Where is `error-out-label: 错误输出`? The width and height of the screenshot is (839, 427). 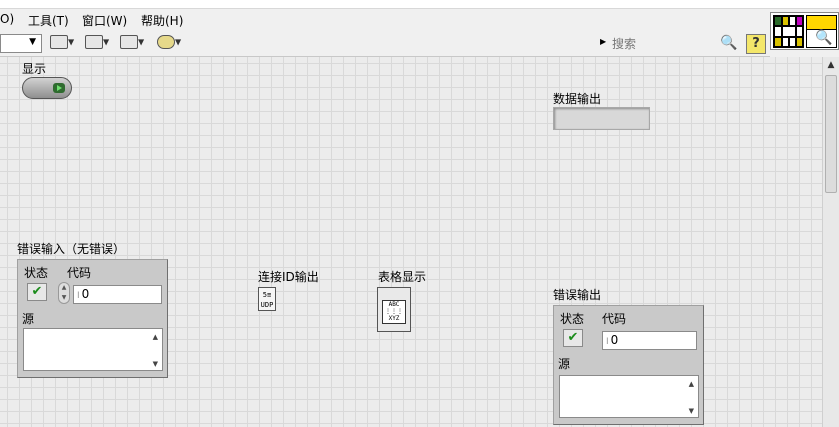
error-out-label: 错误输出 is located at coordinates (577, 295).